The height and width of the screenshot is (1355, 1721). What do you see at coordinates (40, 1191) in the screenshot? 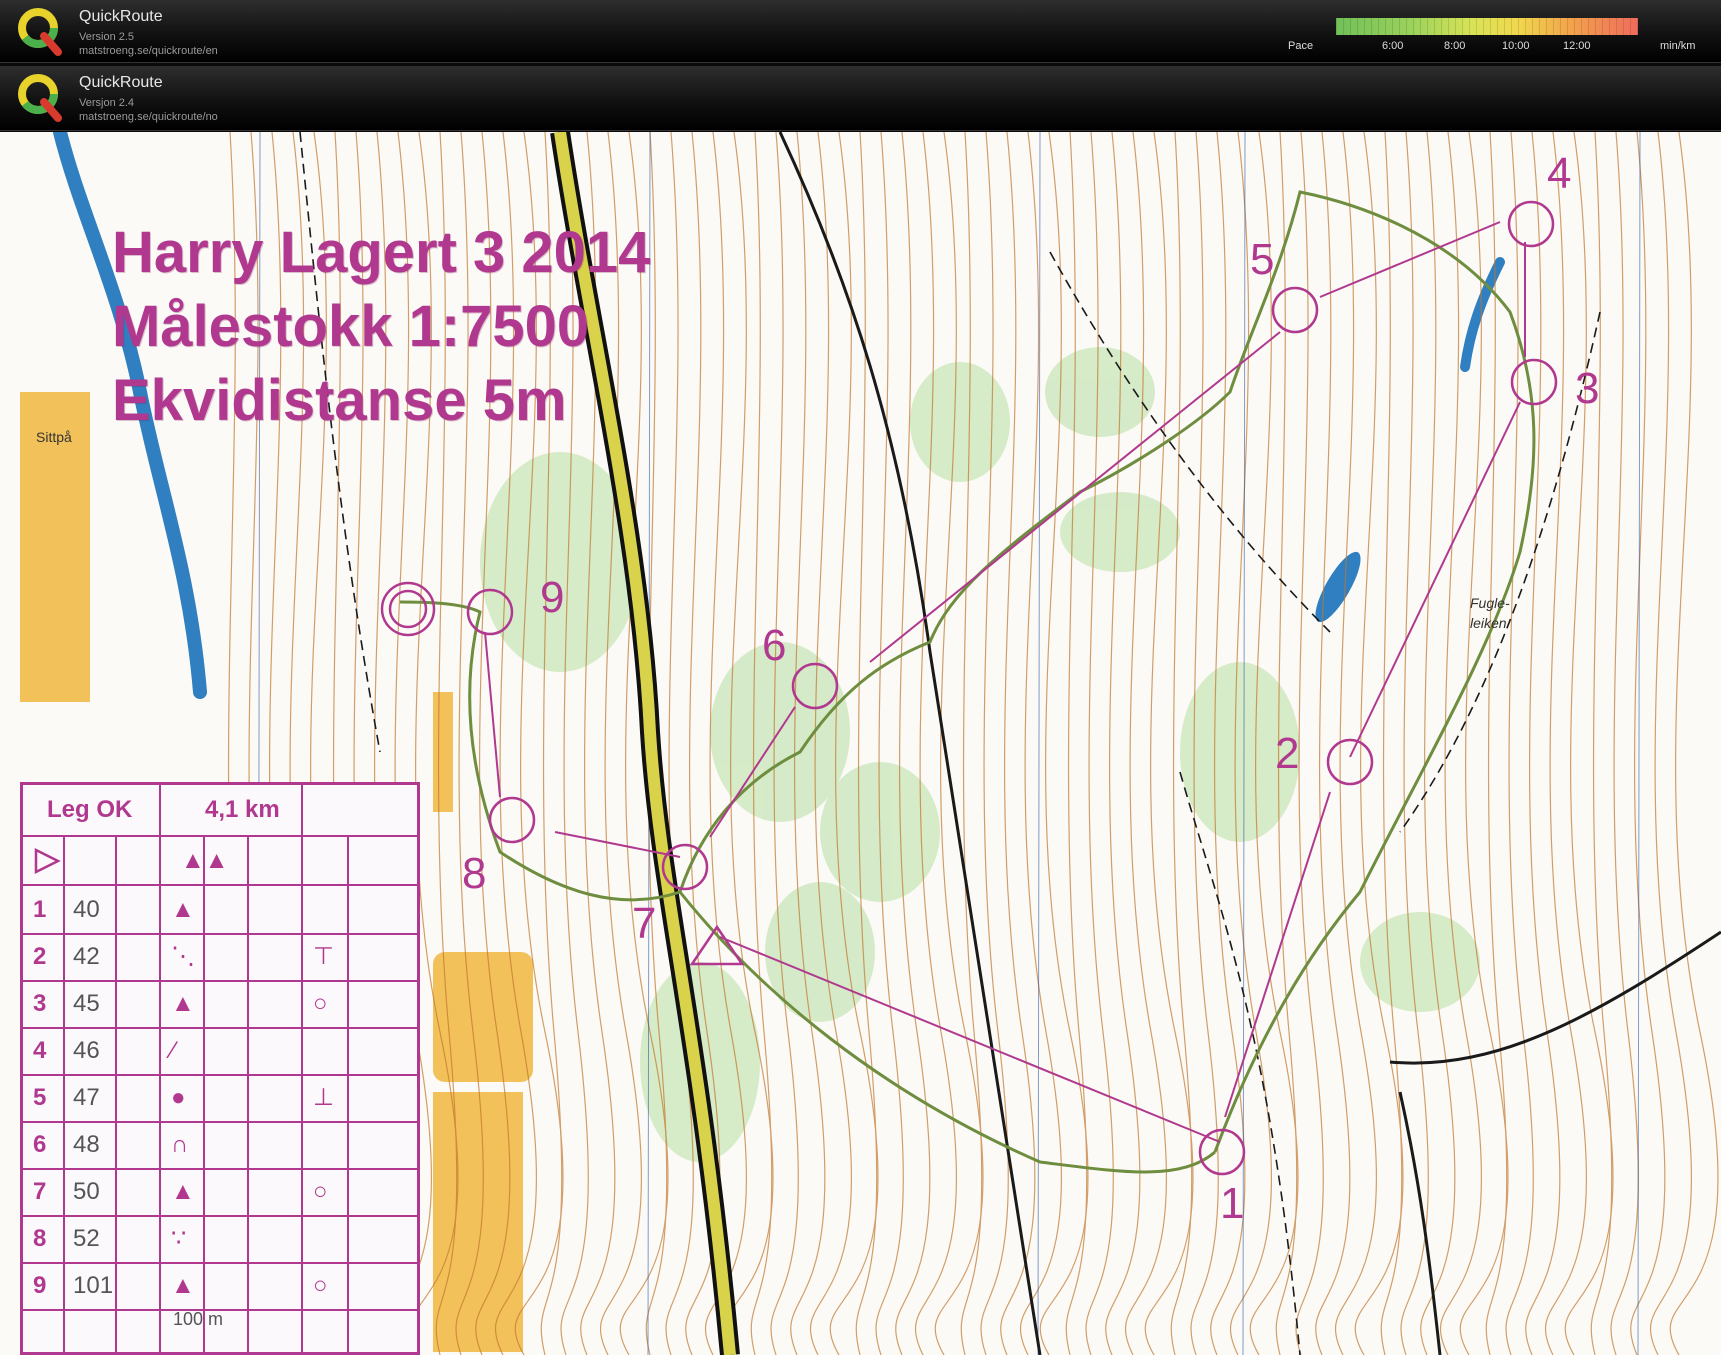
I see `control-sequence: 7` at bounding box center [40, 1191].